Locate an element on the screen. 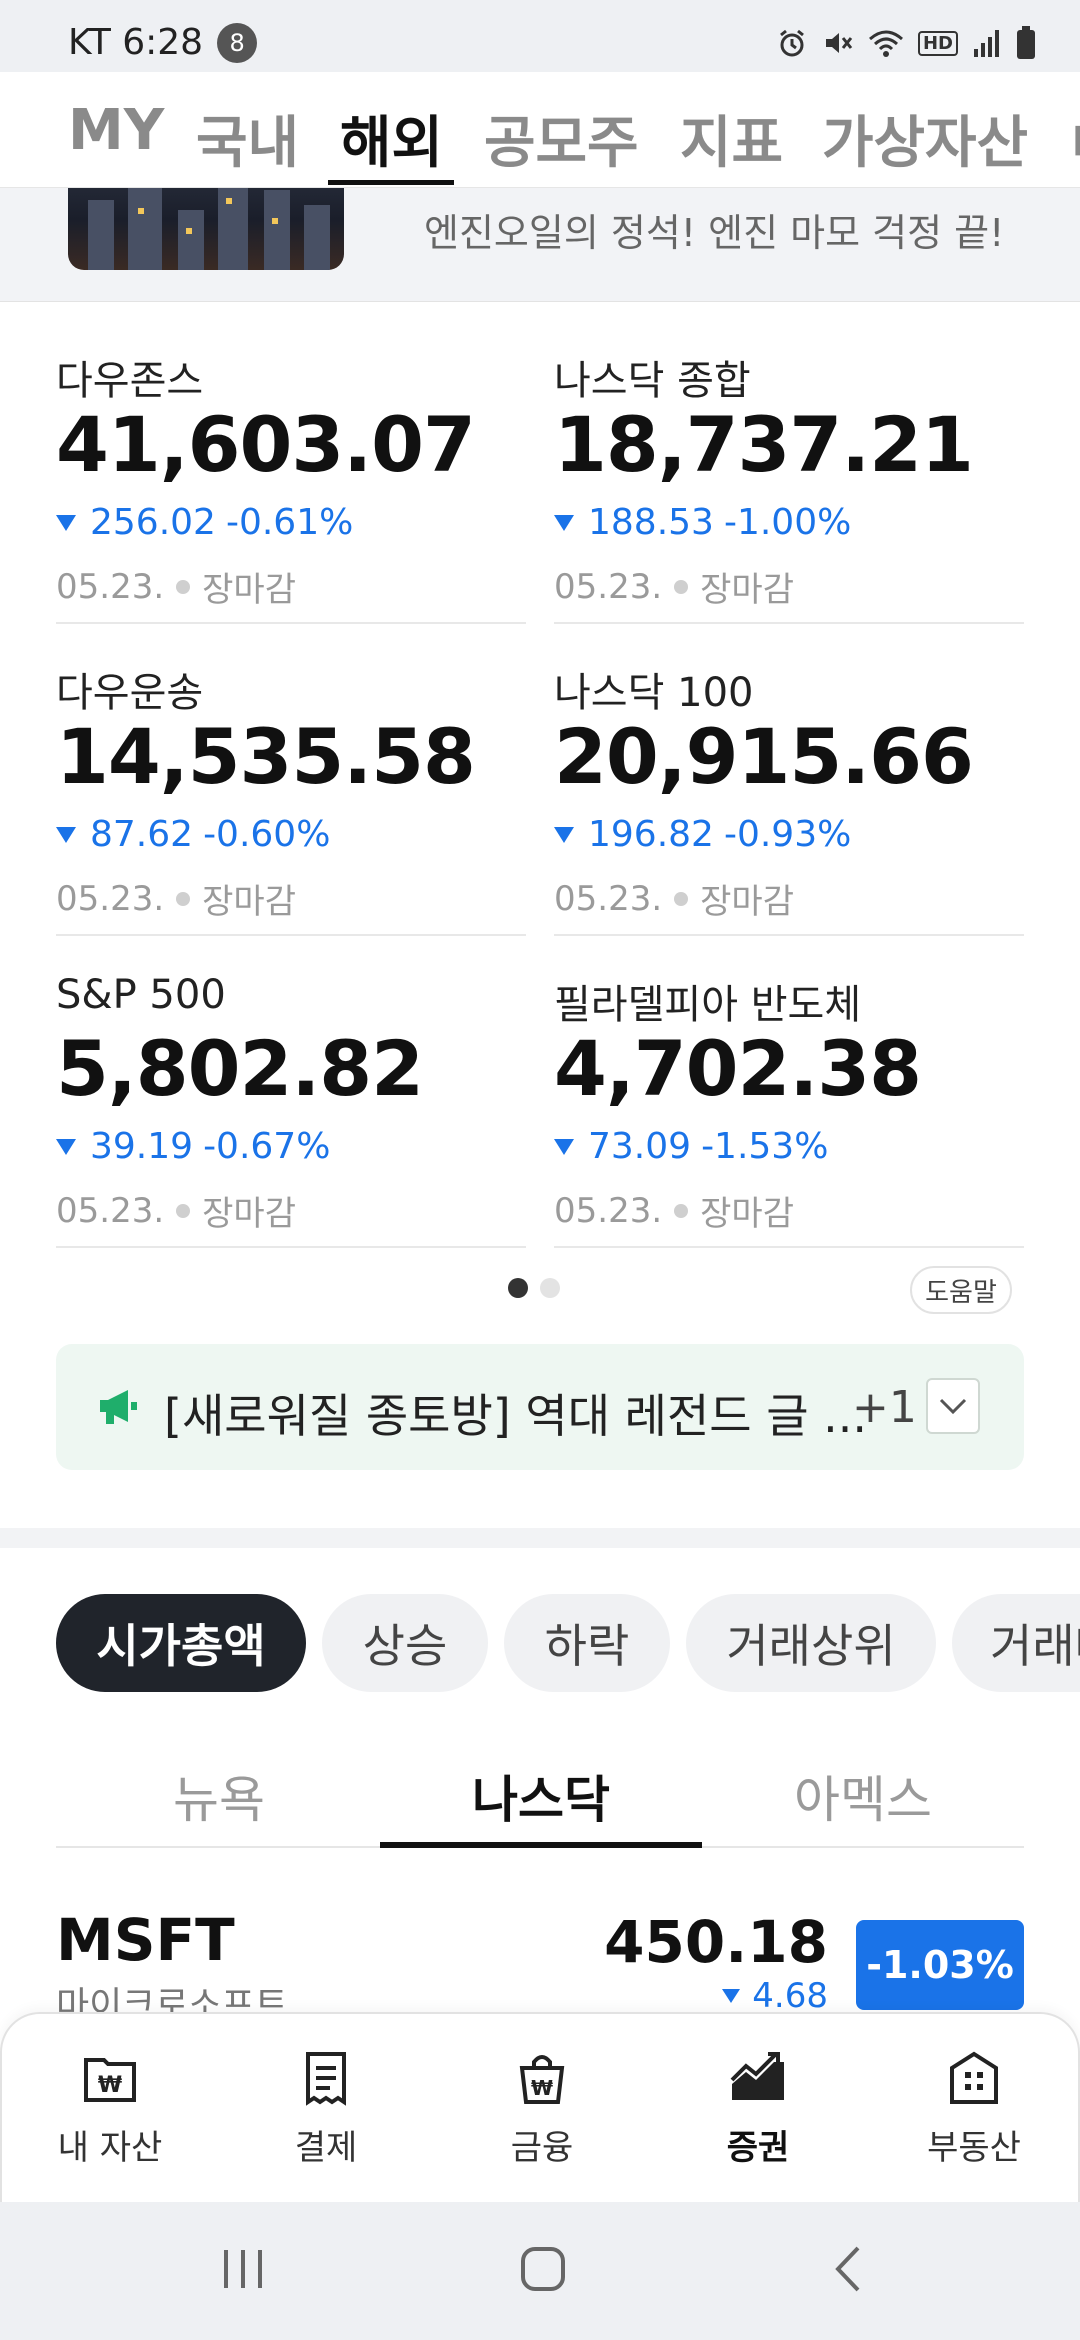 The image size is (1080, 2340). index-change-rate: -0.60% is located at coordinates (267, 834).